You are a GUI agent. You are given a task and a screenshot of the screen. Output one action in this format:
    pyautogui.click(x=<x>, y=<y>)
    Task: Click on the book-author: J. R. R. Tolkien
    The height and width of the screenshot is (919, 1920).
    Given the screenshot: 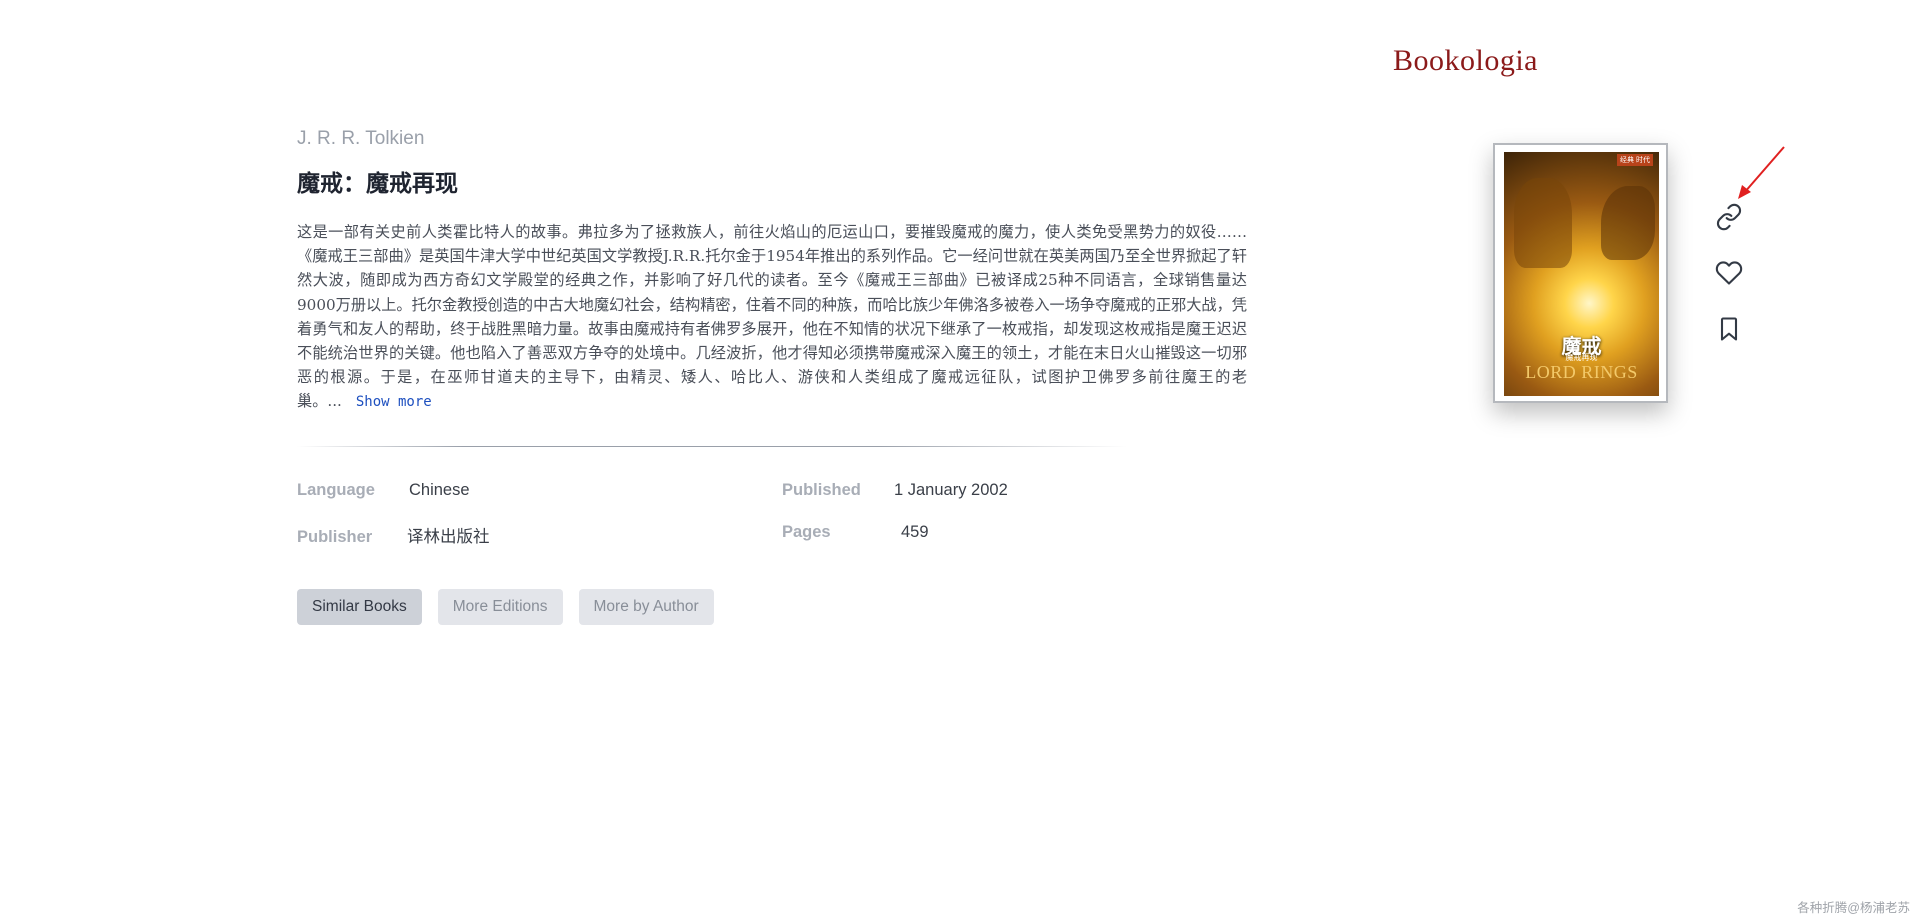 What is the action you would take?
    pyautogui.click(x=772, y=139)
    